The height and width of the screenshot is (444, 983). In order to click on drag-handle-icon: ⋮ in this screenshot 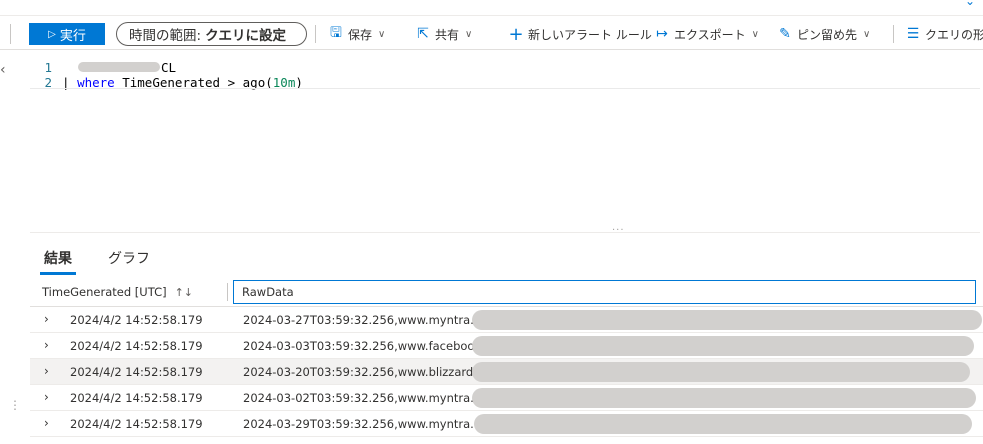, I will do `click(15, 405)`.